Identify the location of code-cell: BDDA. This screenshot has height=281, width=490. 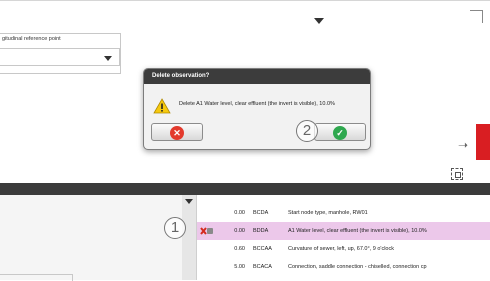
(261, 231).